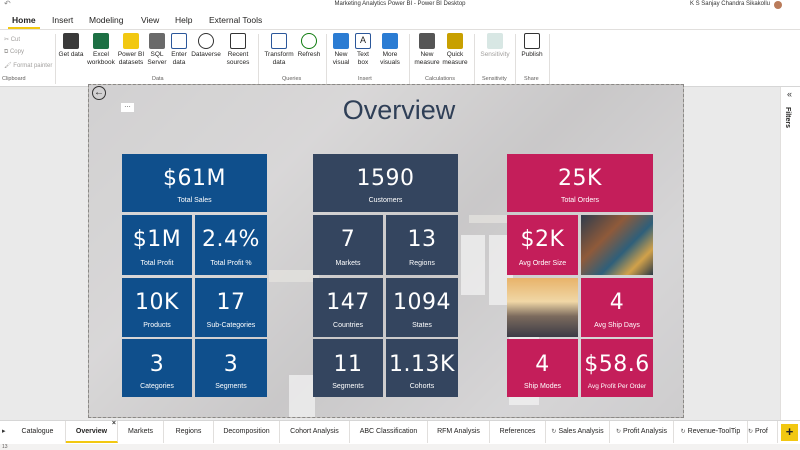 The height and width of the screenshot is (450, 800). What do you see at coordinates (157, 263) in the screenshot?
I see `kpi-label: Total Profit` at bounding box center [157, 263].